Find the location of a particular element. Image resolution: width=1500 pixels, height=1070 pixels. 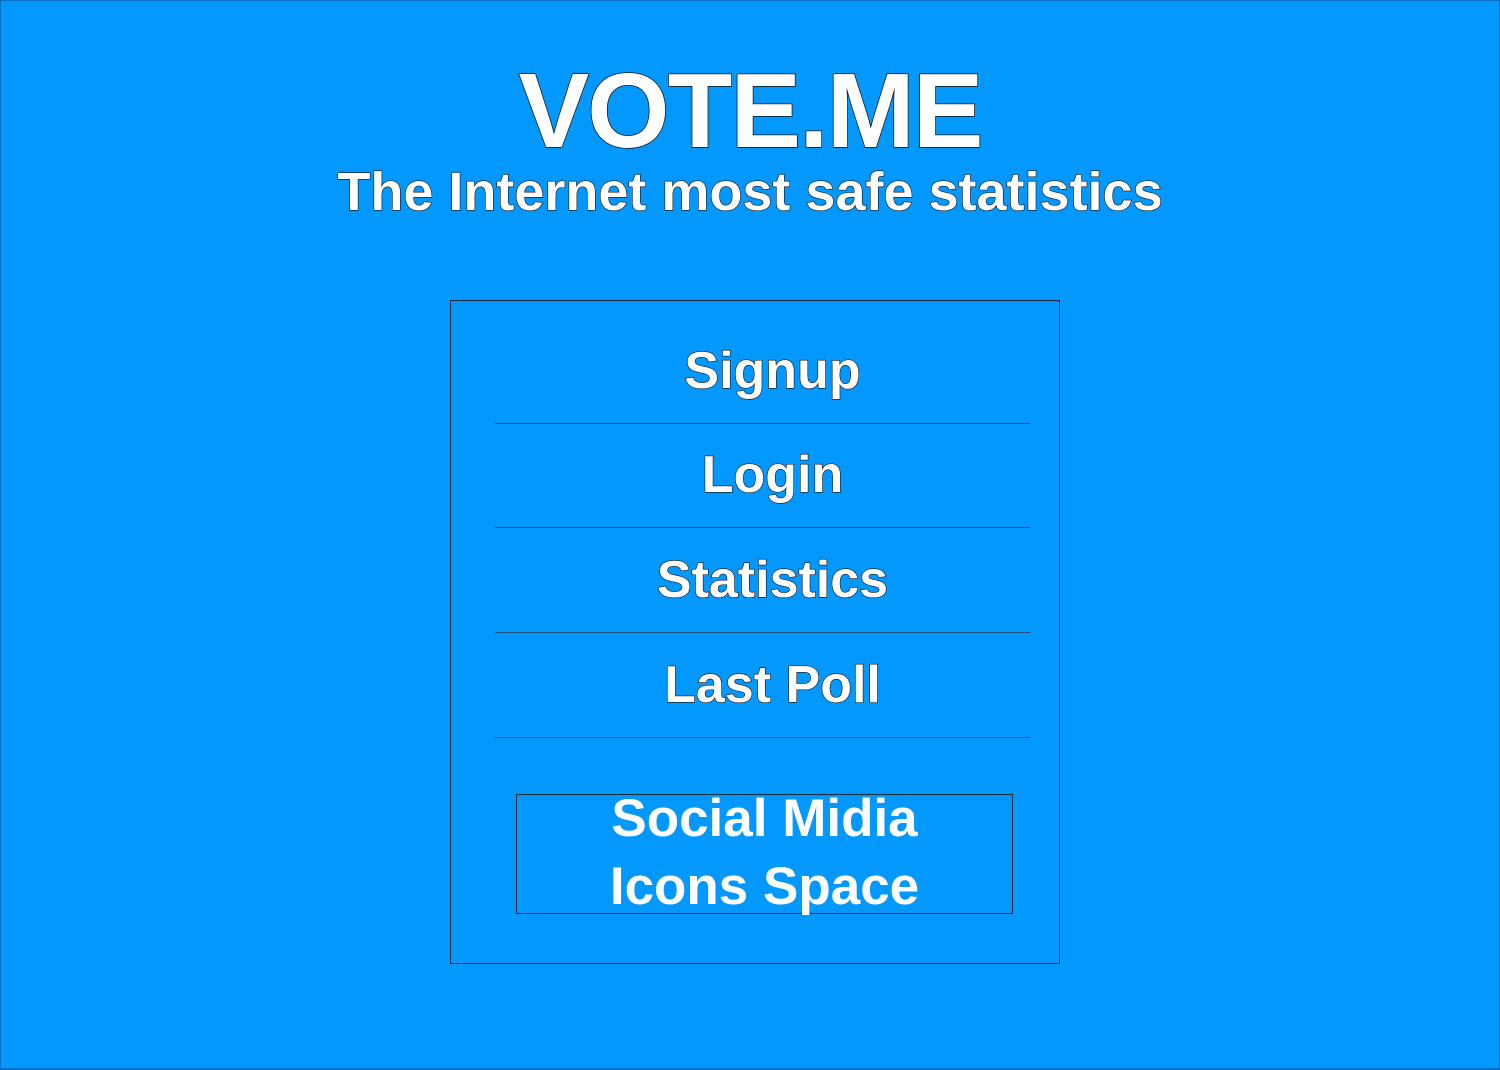

statistics-link: Statistics is located at coordinates (762, 580).